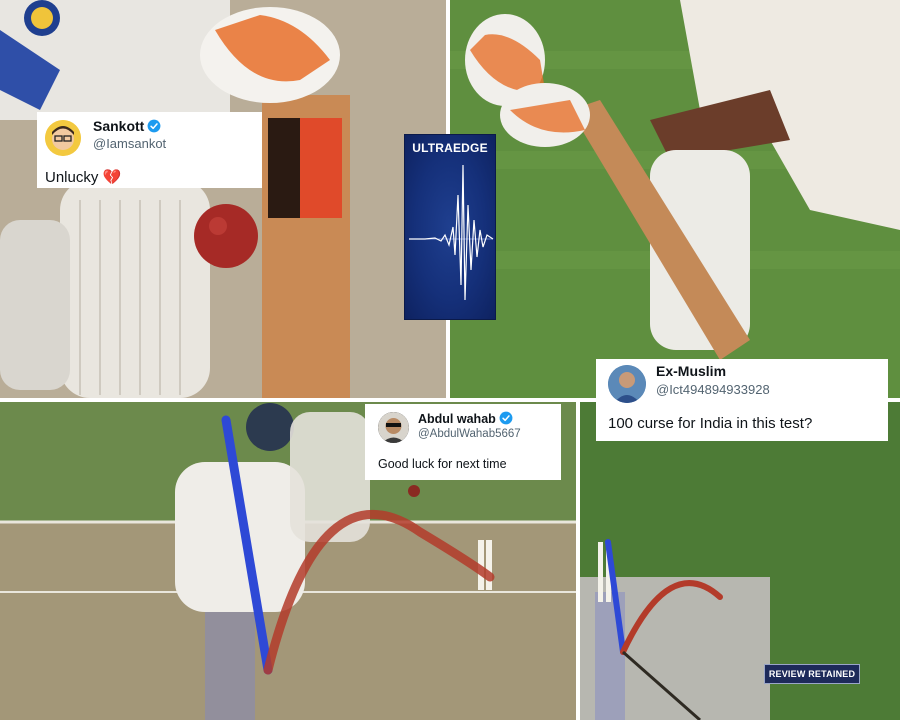 The width and height of the screenshot is (900, 720). Describe the element at coordinates (112, 177) in the screenshot. I see `broken-heart-icon: 💔` at that location.